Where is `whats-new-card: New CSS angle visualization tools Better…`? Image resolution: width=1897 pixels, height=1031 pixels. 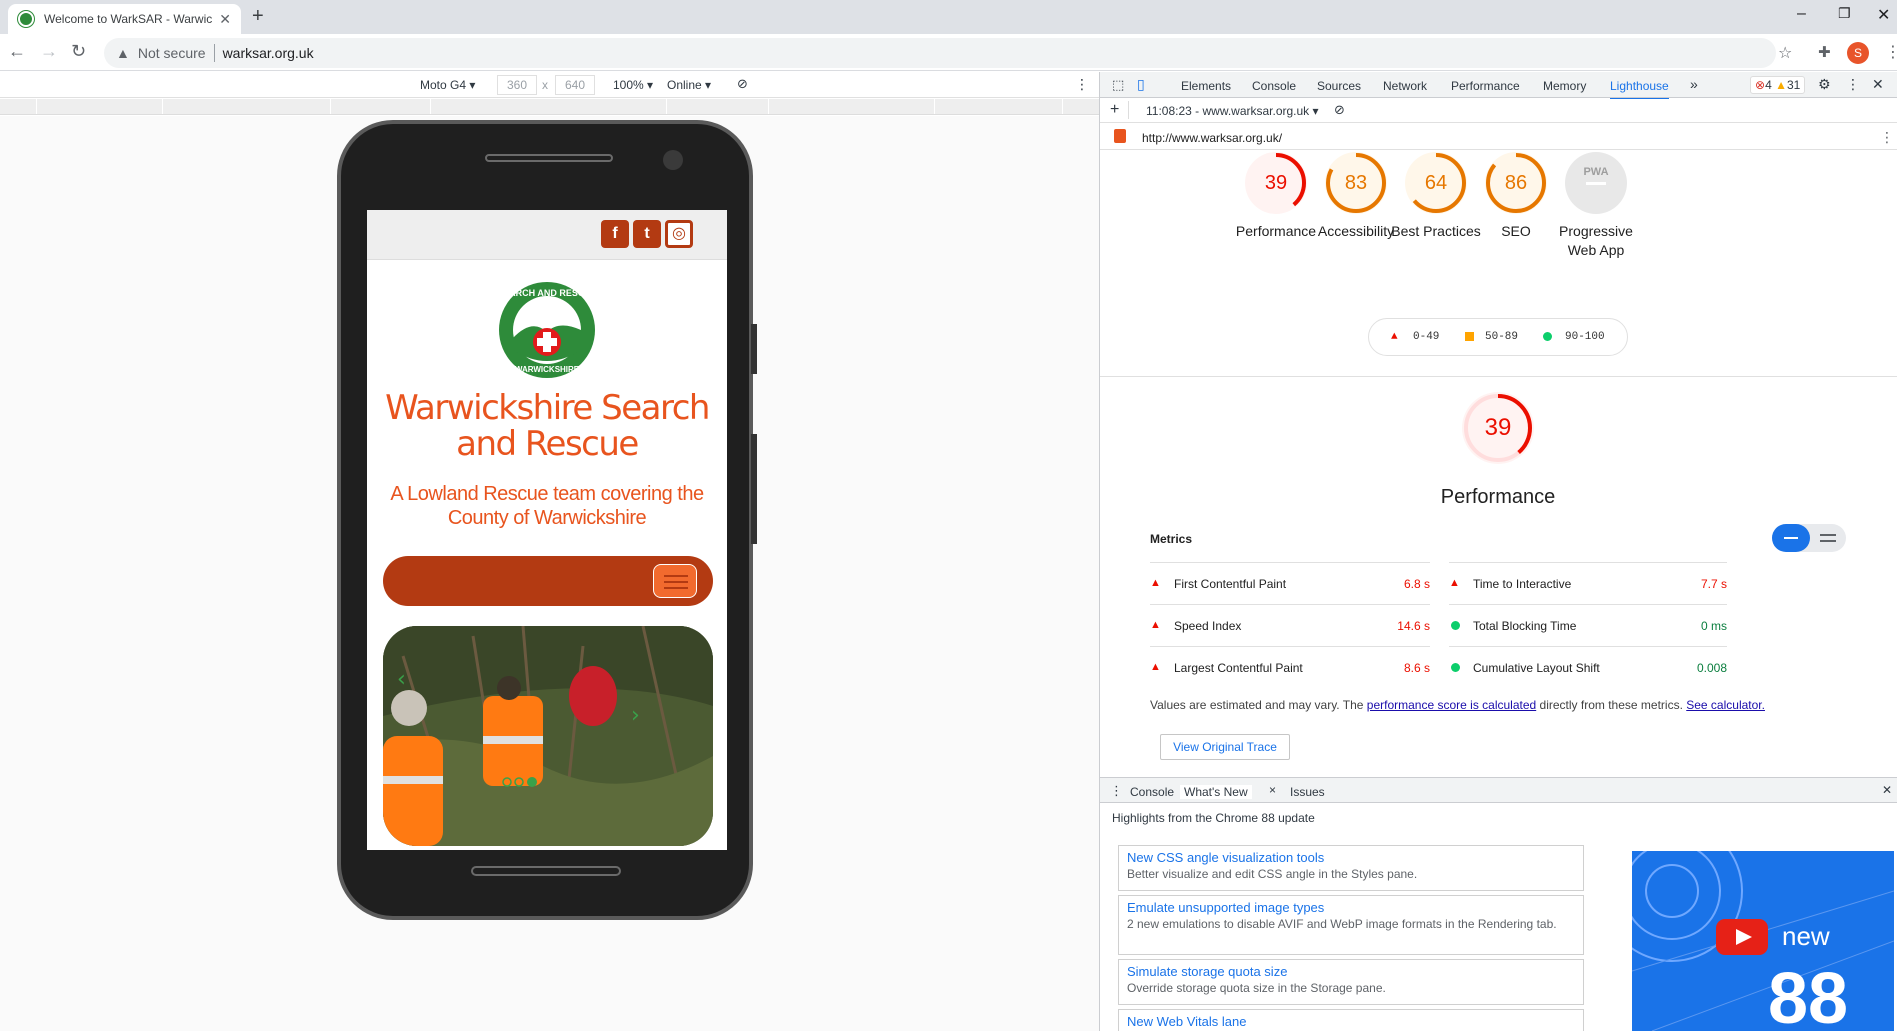 whats-new-card: New CSS angle visualization tools Better… is located at coordinates (1351, 868).